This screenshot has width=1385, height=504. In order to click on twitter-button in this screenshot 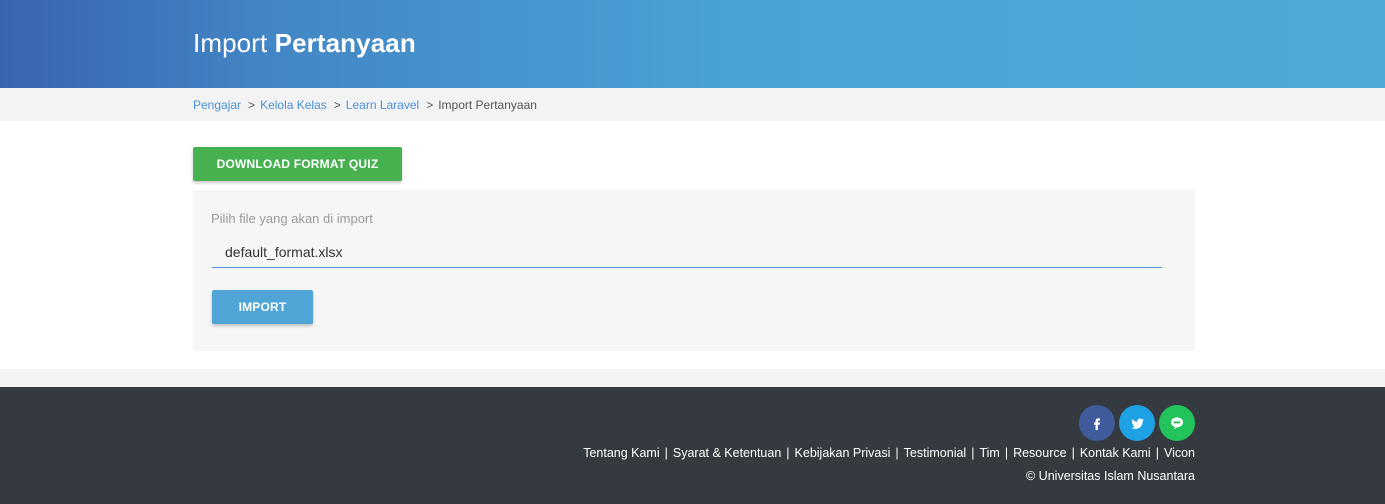, I will do `click(1137, 423)`.